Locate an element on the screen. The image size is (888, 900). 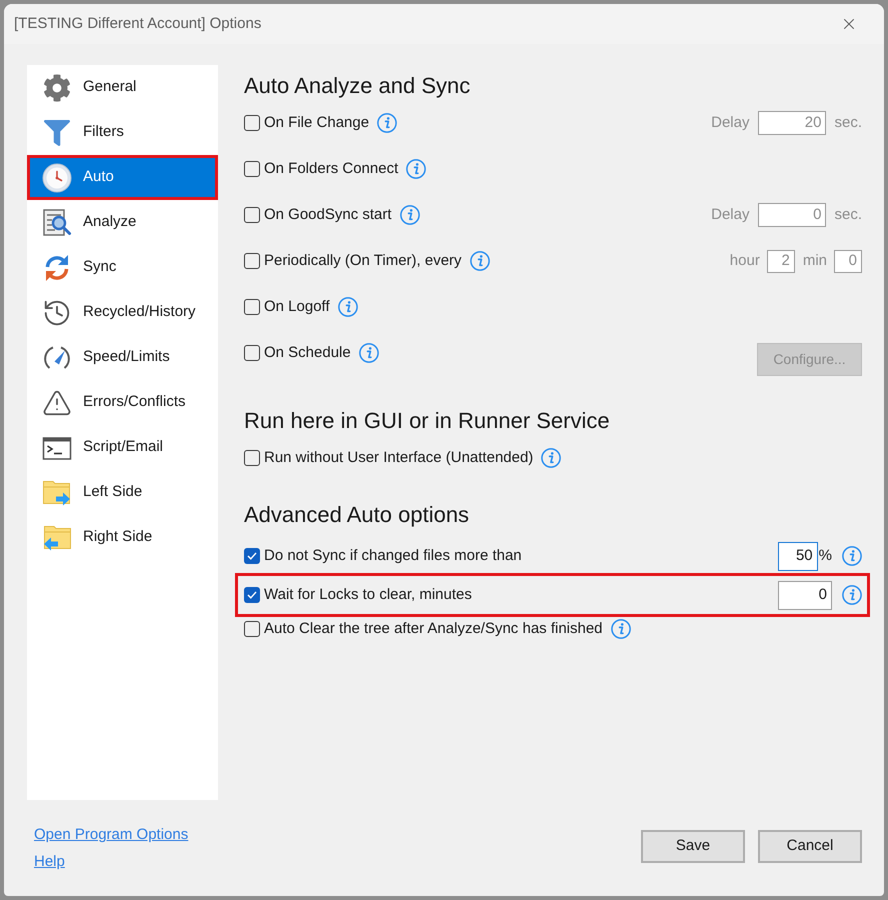
option-label: On GoodSync start is located at coordinates (328, 214).